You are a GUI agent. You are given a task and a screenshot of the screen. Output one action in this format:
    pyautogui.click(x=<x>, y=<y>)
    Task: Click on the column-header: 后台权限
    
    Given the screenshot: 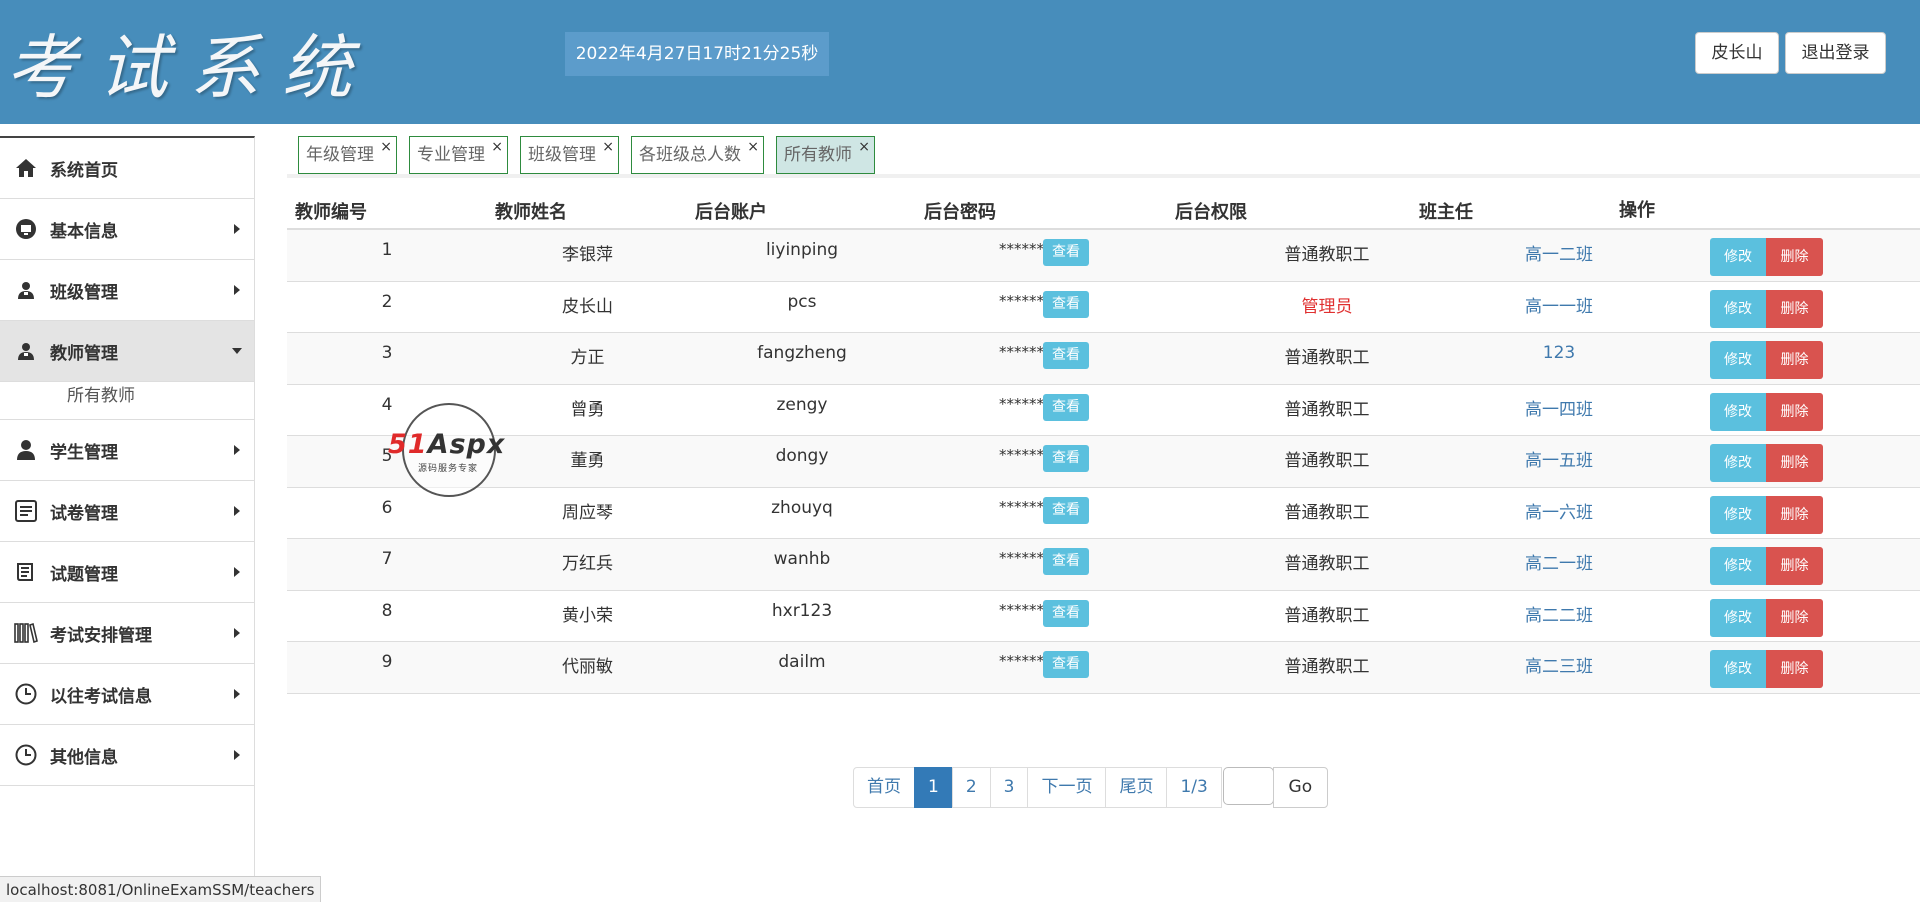 What is the action you would take?
    pyautogui.click(x=1211, y=212)
    